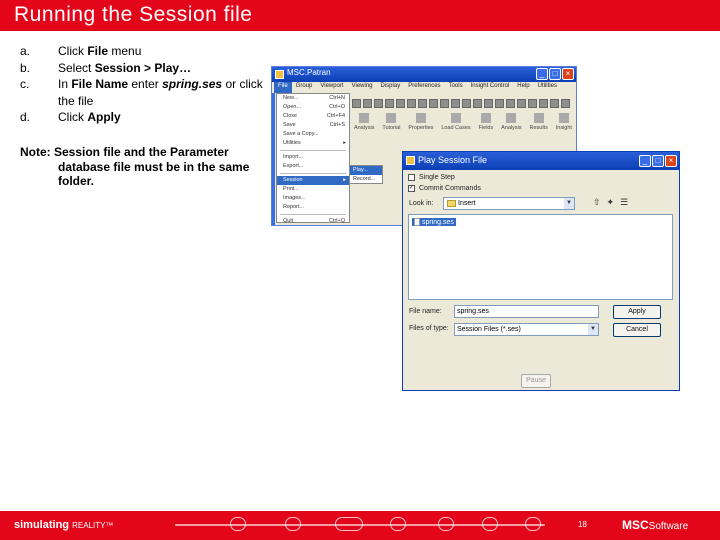 This screenshot has height=540, width=720. What do you see at coordinates (142, 117) in the screenshot?
I see `step-d: d. Click Apply` at bounding box center [142, 117].